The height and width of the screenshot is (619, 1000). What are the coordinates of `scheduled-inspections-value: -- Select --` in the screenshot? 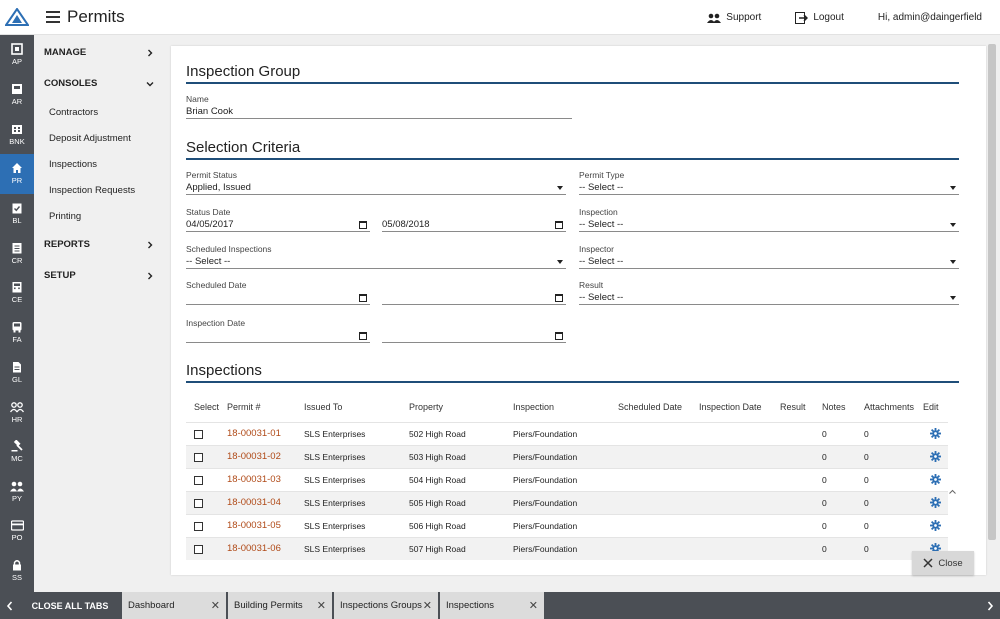 It's located at (208, 261).